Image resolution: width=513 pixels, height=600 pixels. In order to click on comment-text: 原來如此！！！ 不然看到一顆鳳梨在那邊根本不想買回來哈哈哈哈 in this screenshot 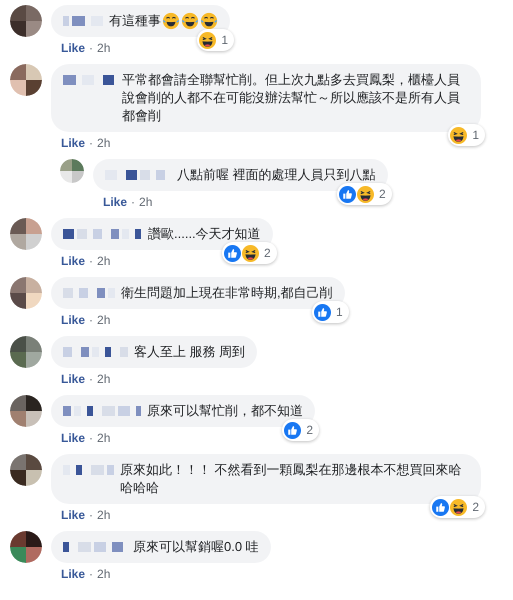, I will do `click(291, 479)`.